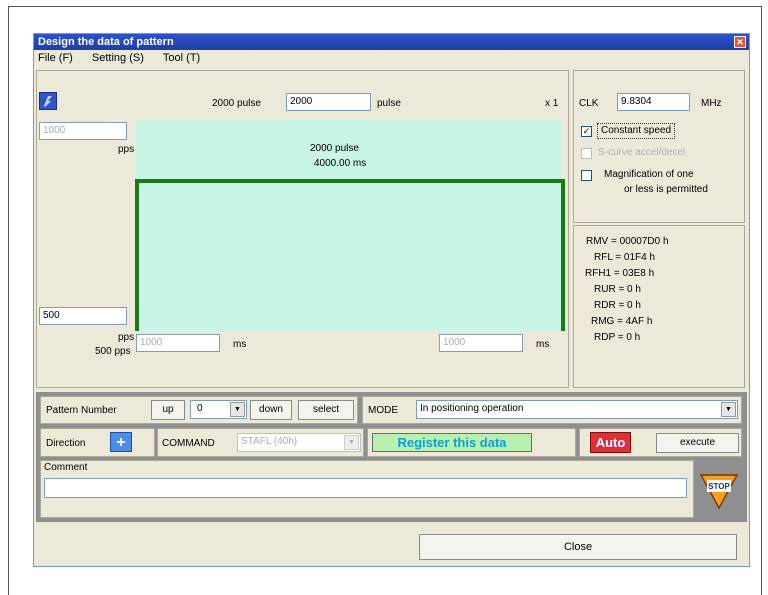  What do you see at coordinates (200, 408) in the screenshot?
I see `pattern-number-value: 0` at bounding box center [200, 408].